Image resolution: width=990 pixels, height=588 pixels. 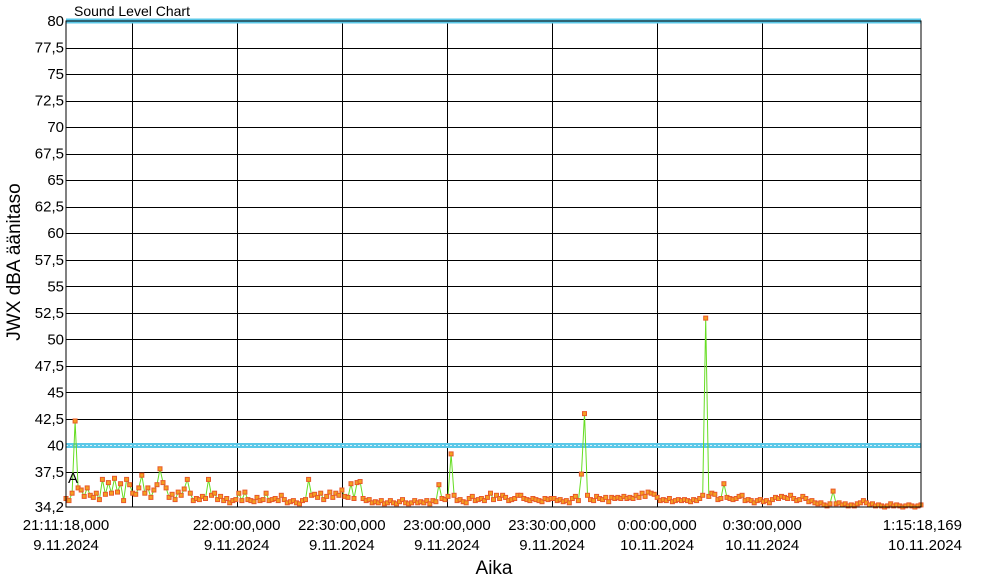 What do you see at coordinates (49, 507) in the screenshot?
I see `y-tick-label: 34,2` at bounding box center [49, 507].